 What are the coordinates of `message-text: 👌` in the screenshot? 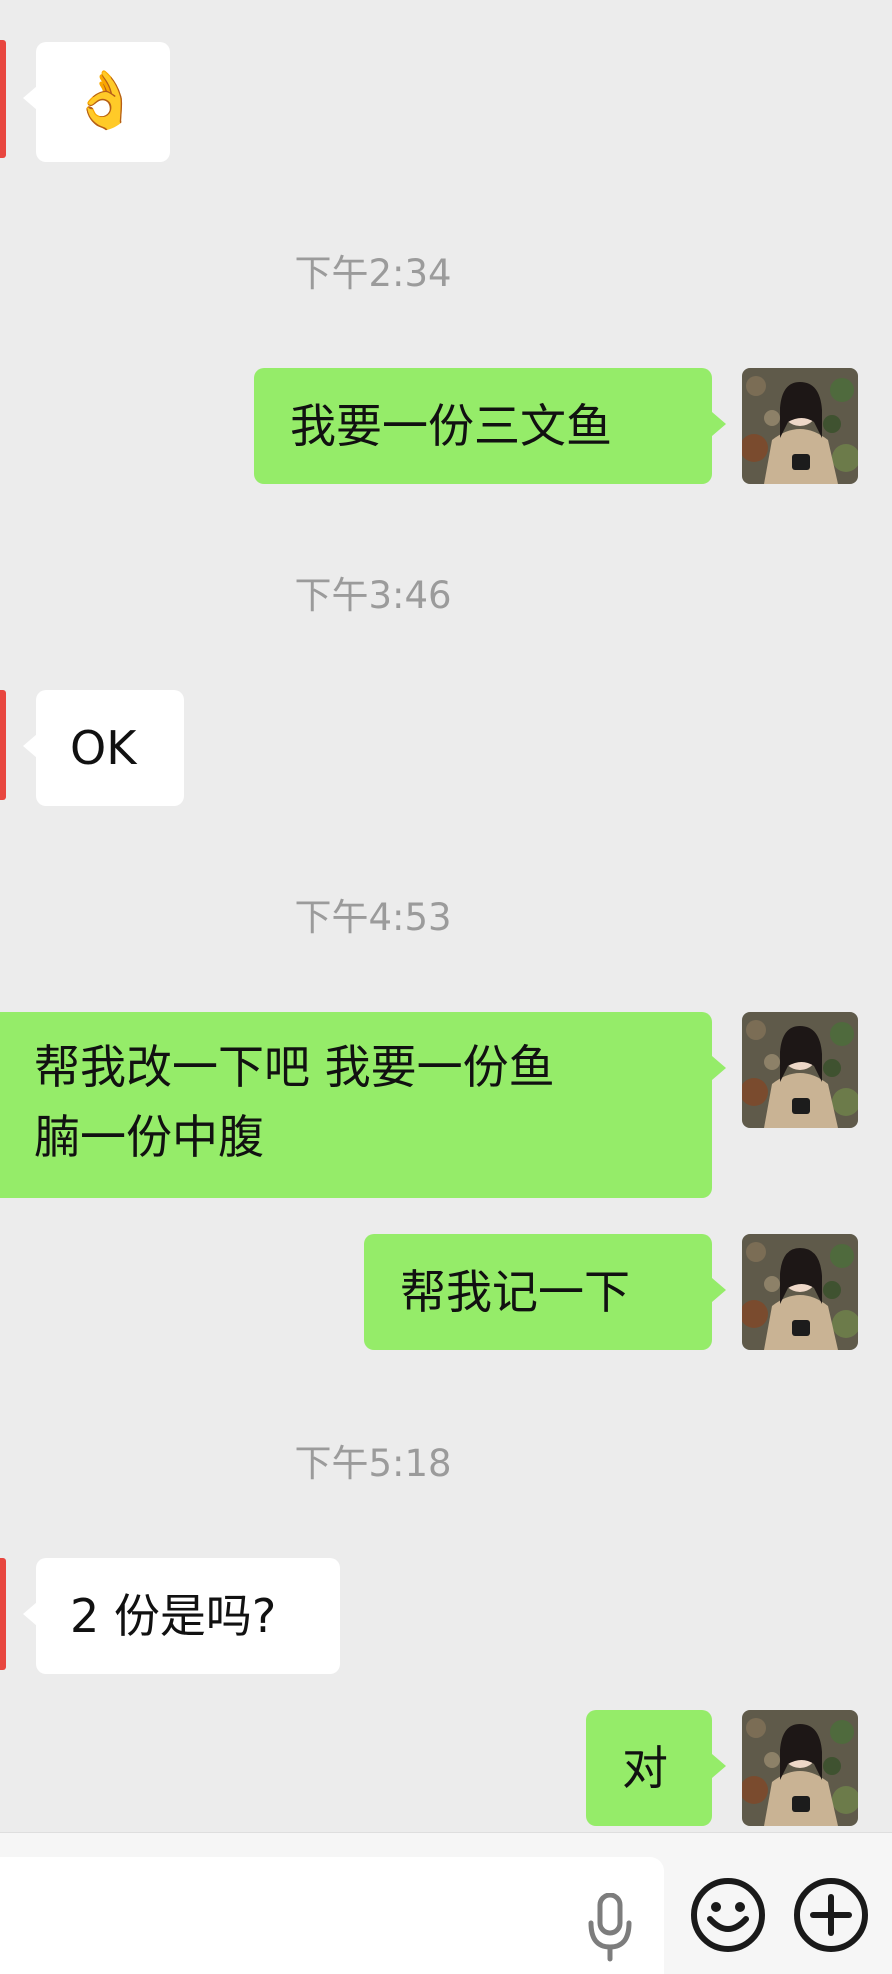 It's located at (105, 100).